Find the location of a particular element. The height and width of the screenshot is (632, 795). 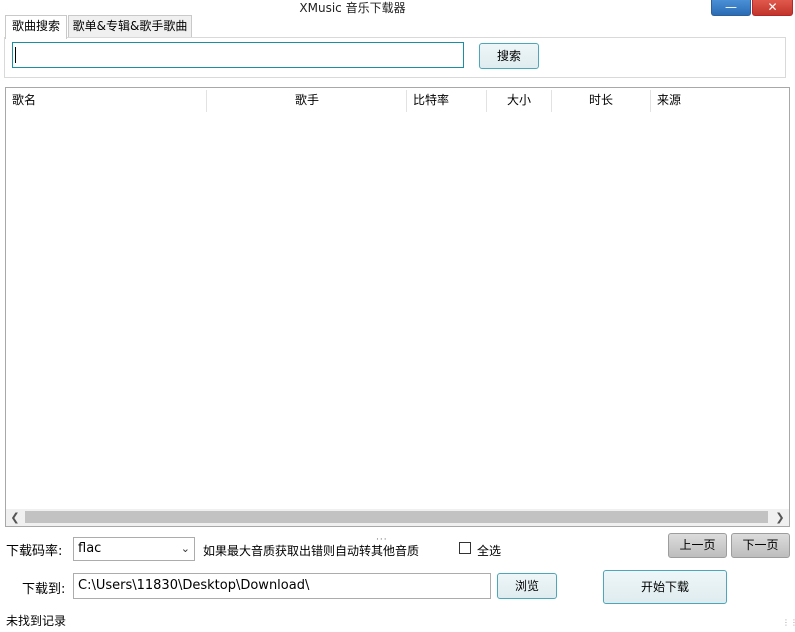

start-download-button: 开始下载 is located at coordinates (665, 587).